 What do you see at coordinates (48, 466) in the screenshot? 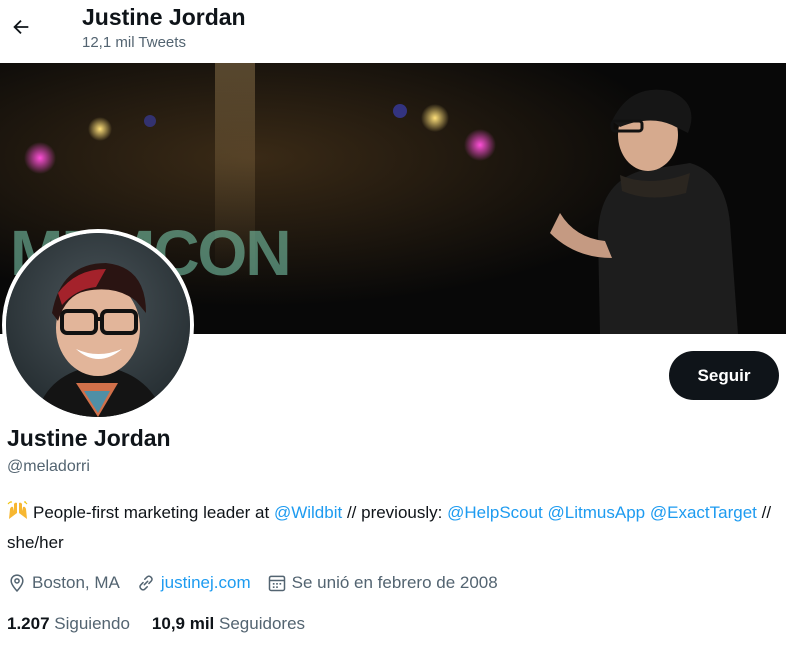
I see `profile-handle: @meladorri` at bounding box center [48, 466].